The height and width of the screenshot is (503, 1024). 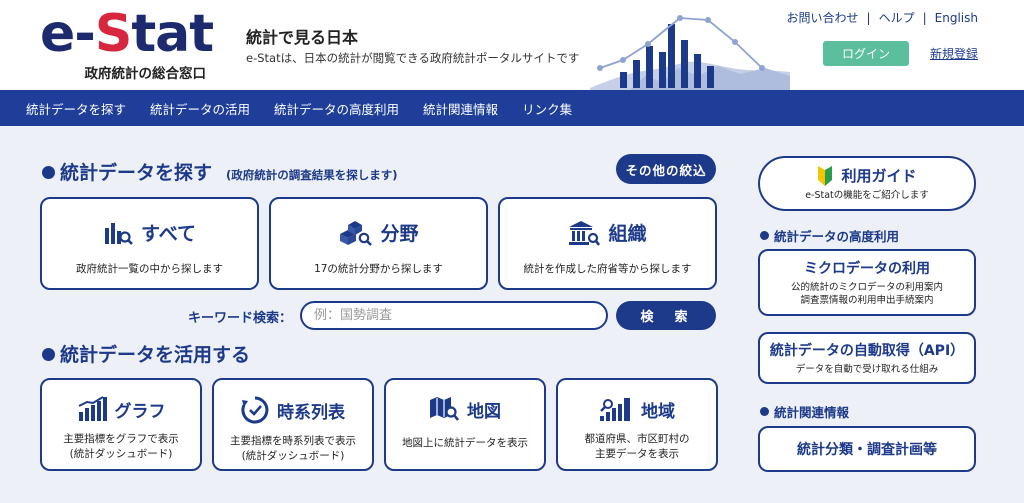 I want to click on card-description: 地図上に統計データを表示, so click(x=465, y=443).